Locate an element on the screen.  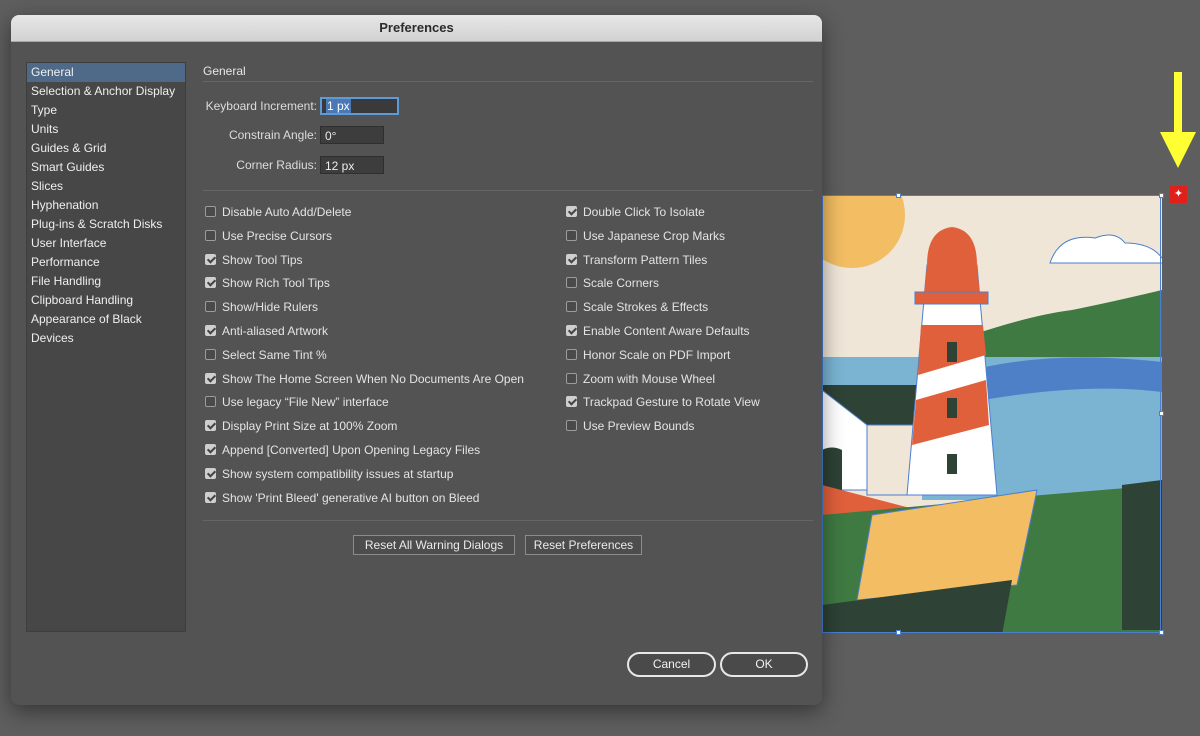
sidebar-item-slices: Slices is located at coordinates (106, 186).